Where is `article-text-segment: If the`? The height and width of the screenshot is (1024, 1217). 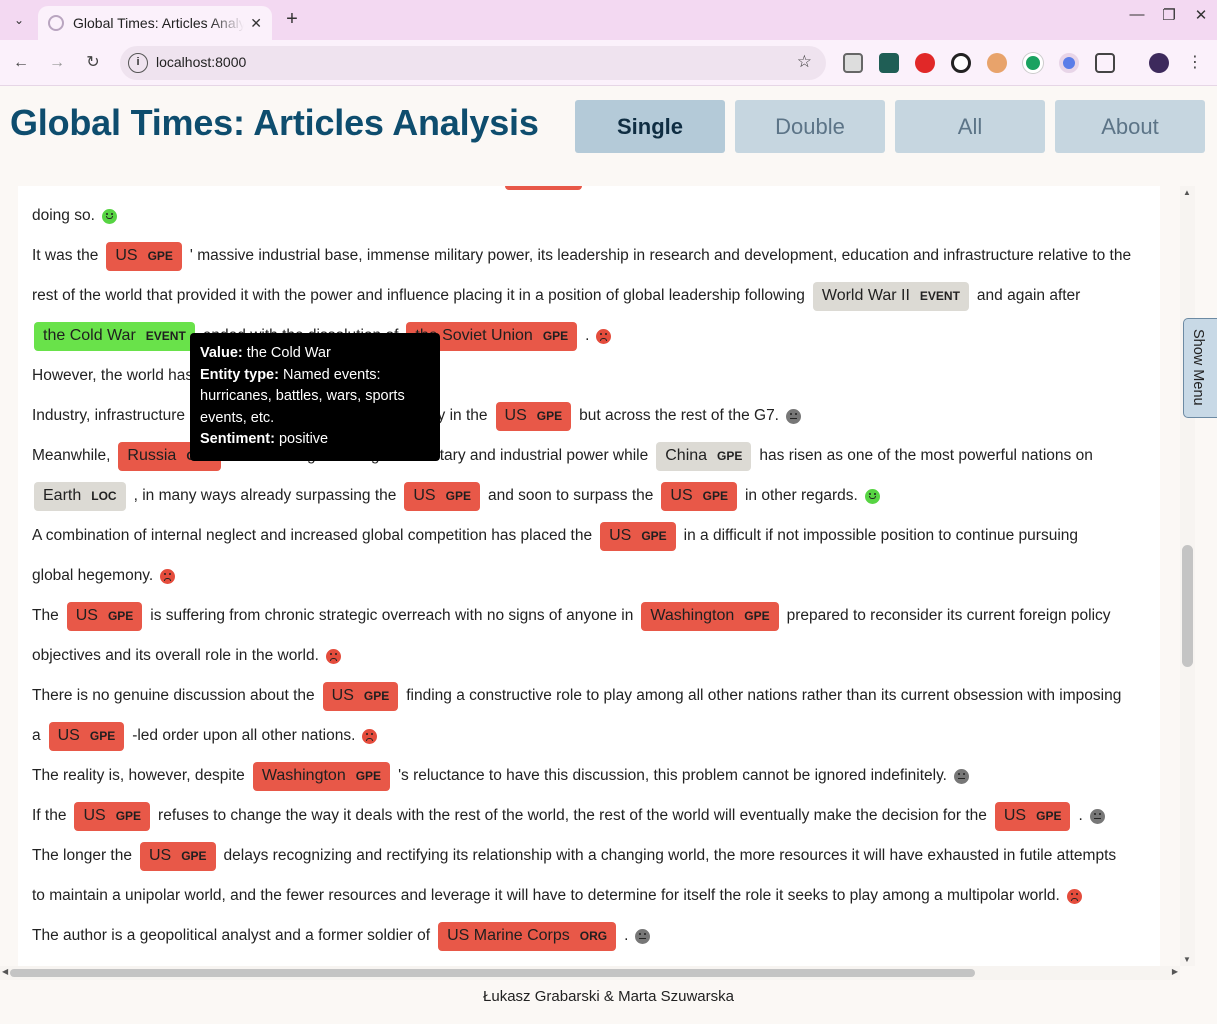 article-text-segment: If the is located at coordinates (49, 815).